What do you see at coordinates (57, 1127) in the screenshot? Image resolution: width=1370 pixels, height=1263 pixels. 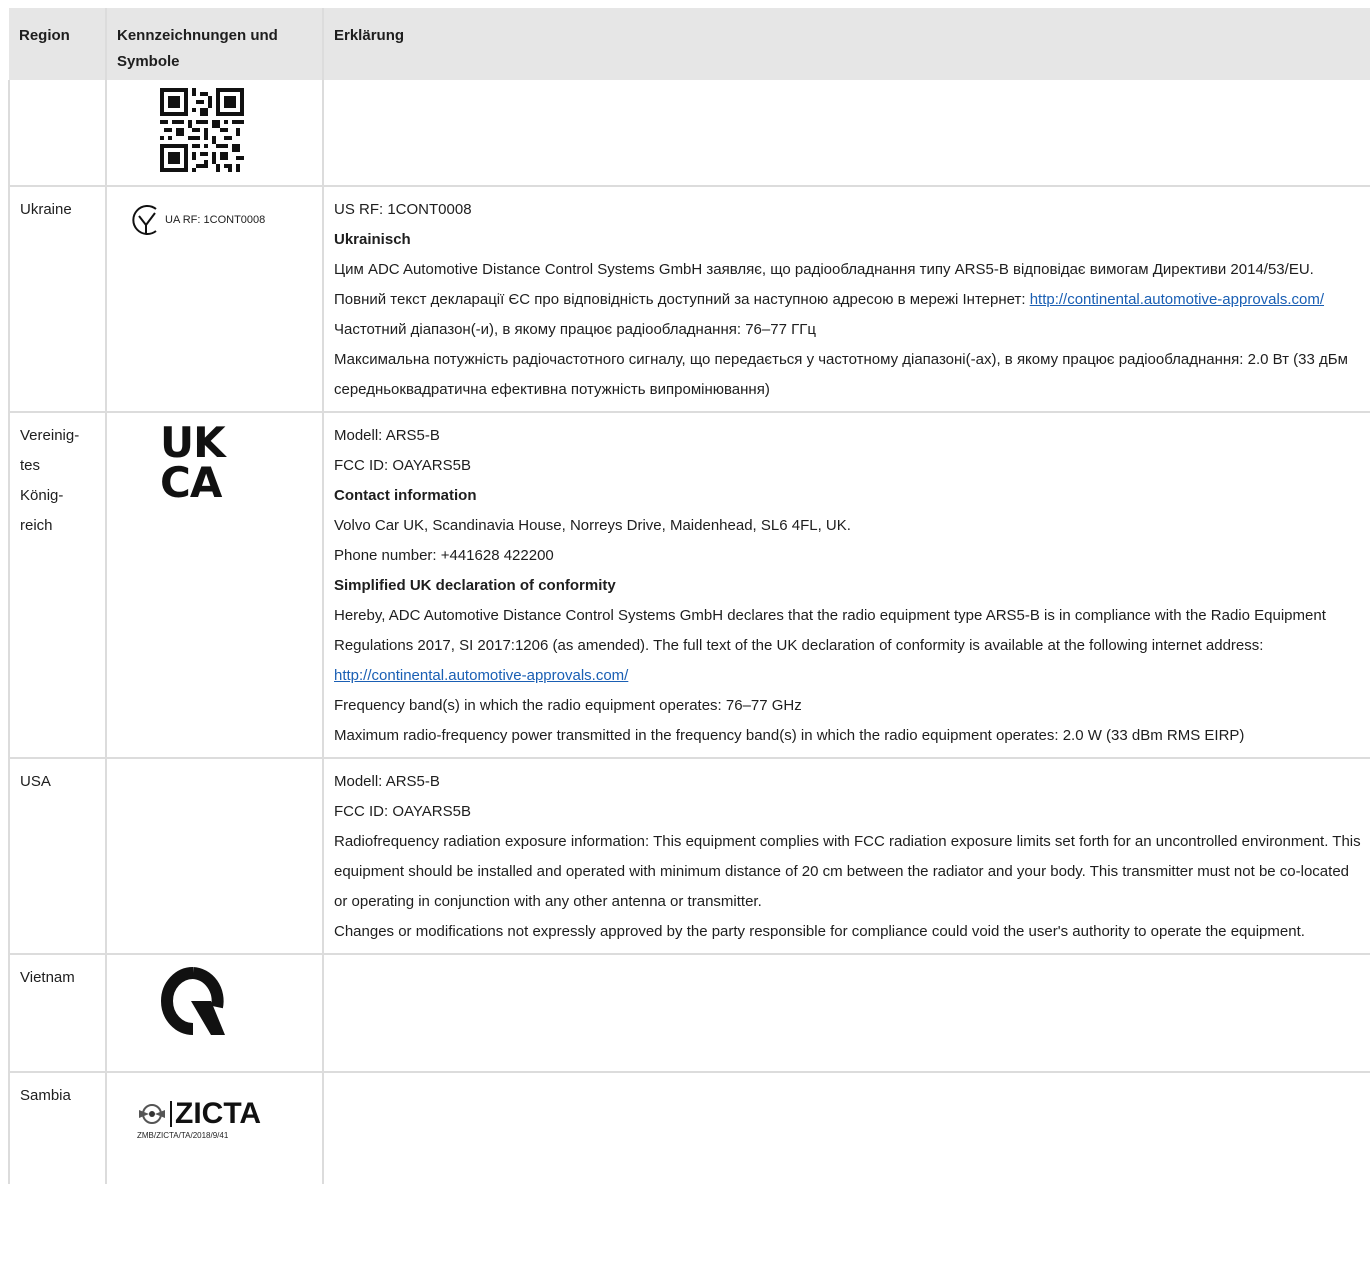 I see `region-cell: Sambia` at bounding box center [57, 1127].